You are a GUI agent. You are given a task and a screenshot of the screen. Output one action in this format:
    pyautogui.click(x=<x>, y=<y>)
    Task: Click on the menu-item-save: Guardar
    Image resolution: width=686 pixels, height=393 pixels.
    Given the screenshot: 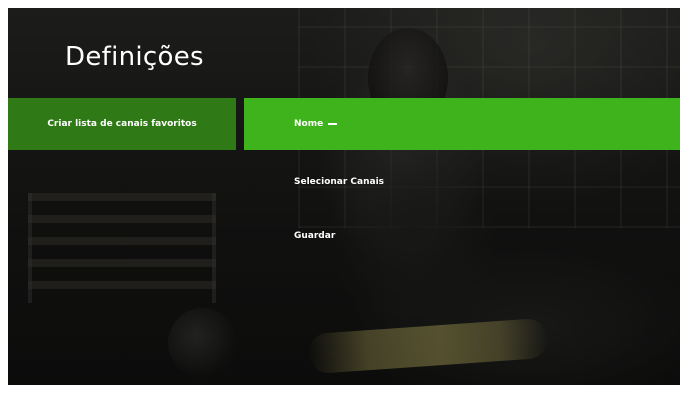 What is the action you would take?
    pyautogui.click(x=462, y=236)
    